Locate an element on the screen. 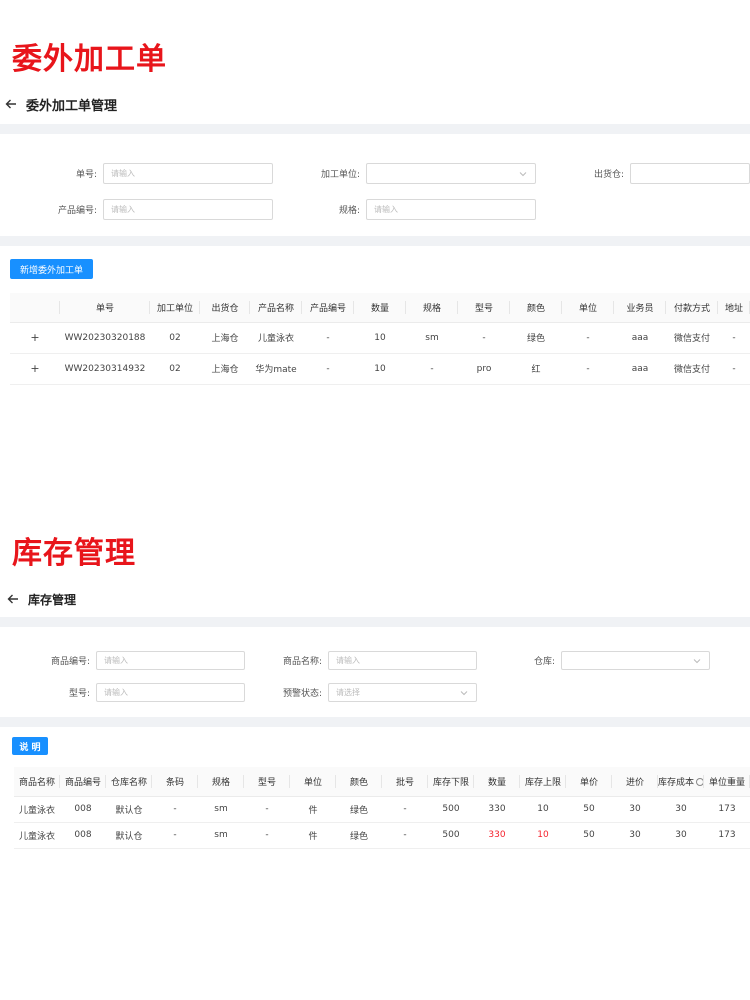  shipping-warehouse-select is located at coordinates (690, 173).